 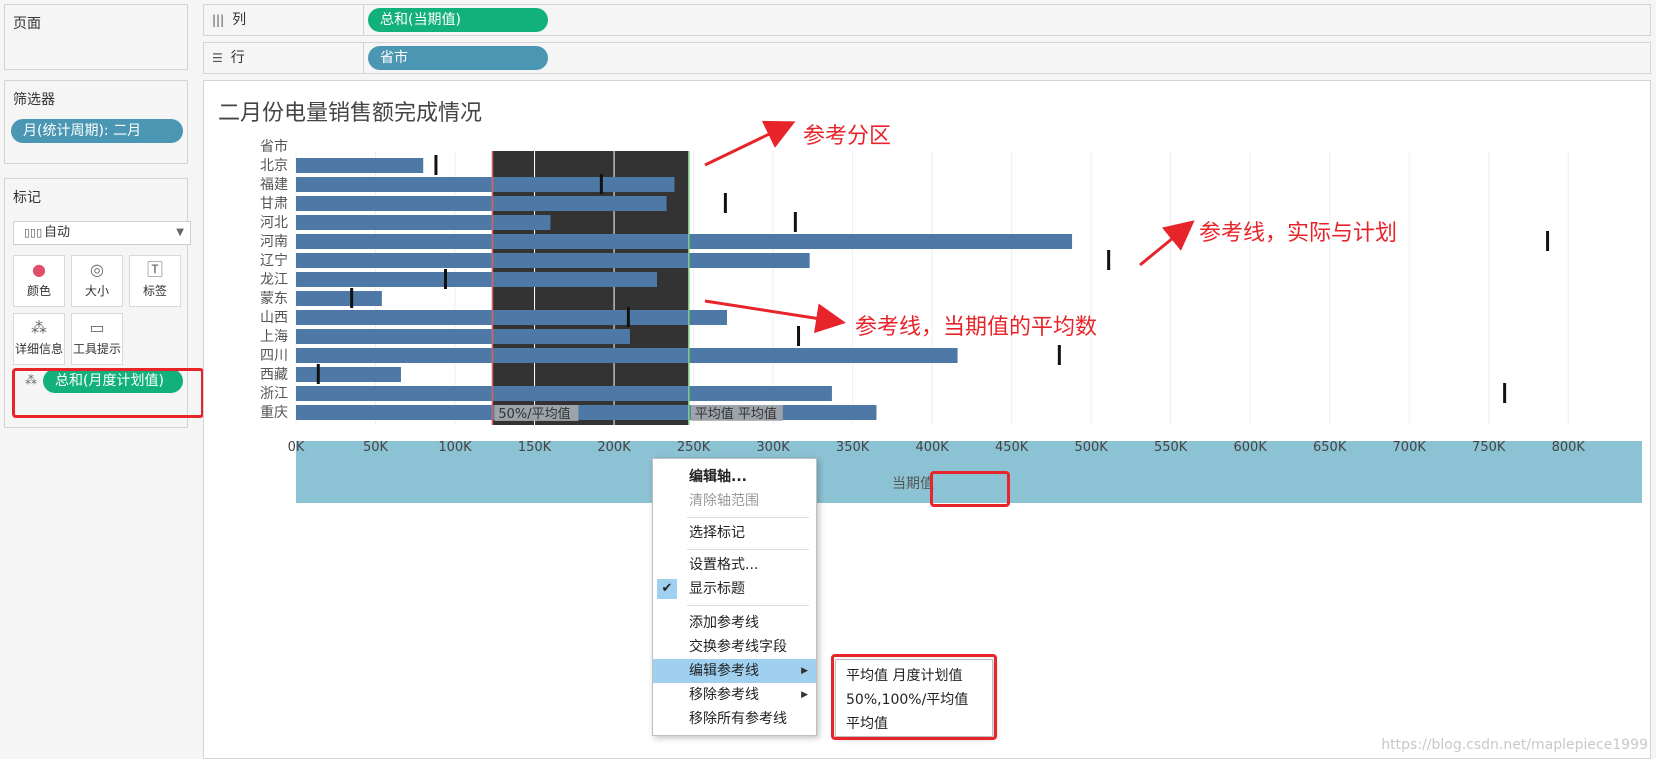 I want to click on color-dots-icon: ●, so click(x=39, y=269).